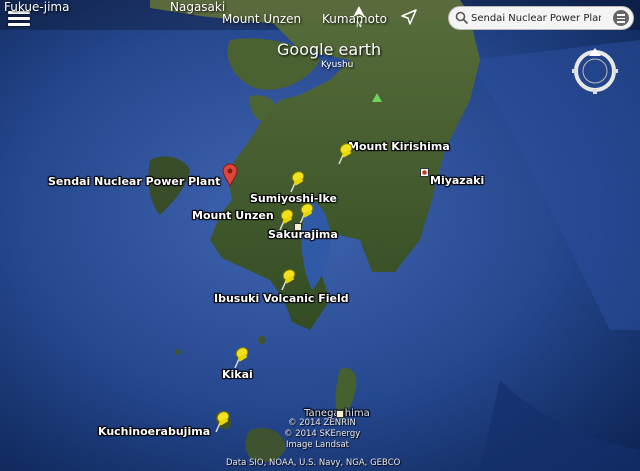  I want to click on search-bar, so click(541, 18).